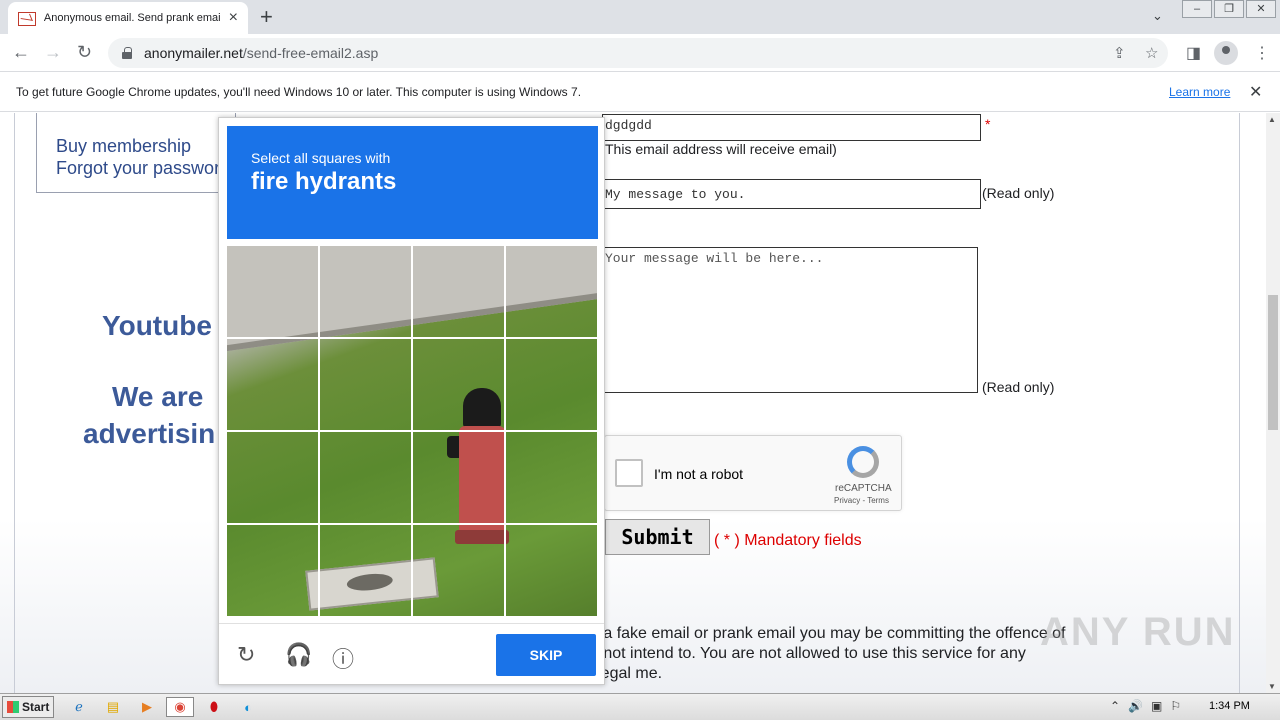 The image size is (1280, 720). I want to click on challenge-image-grid, so click(412, 431).